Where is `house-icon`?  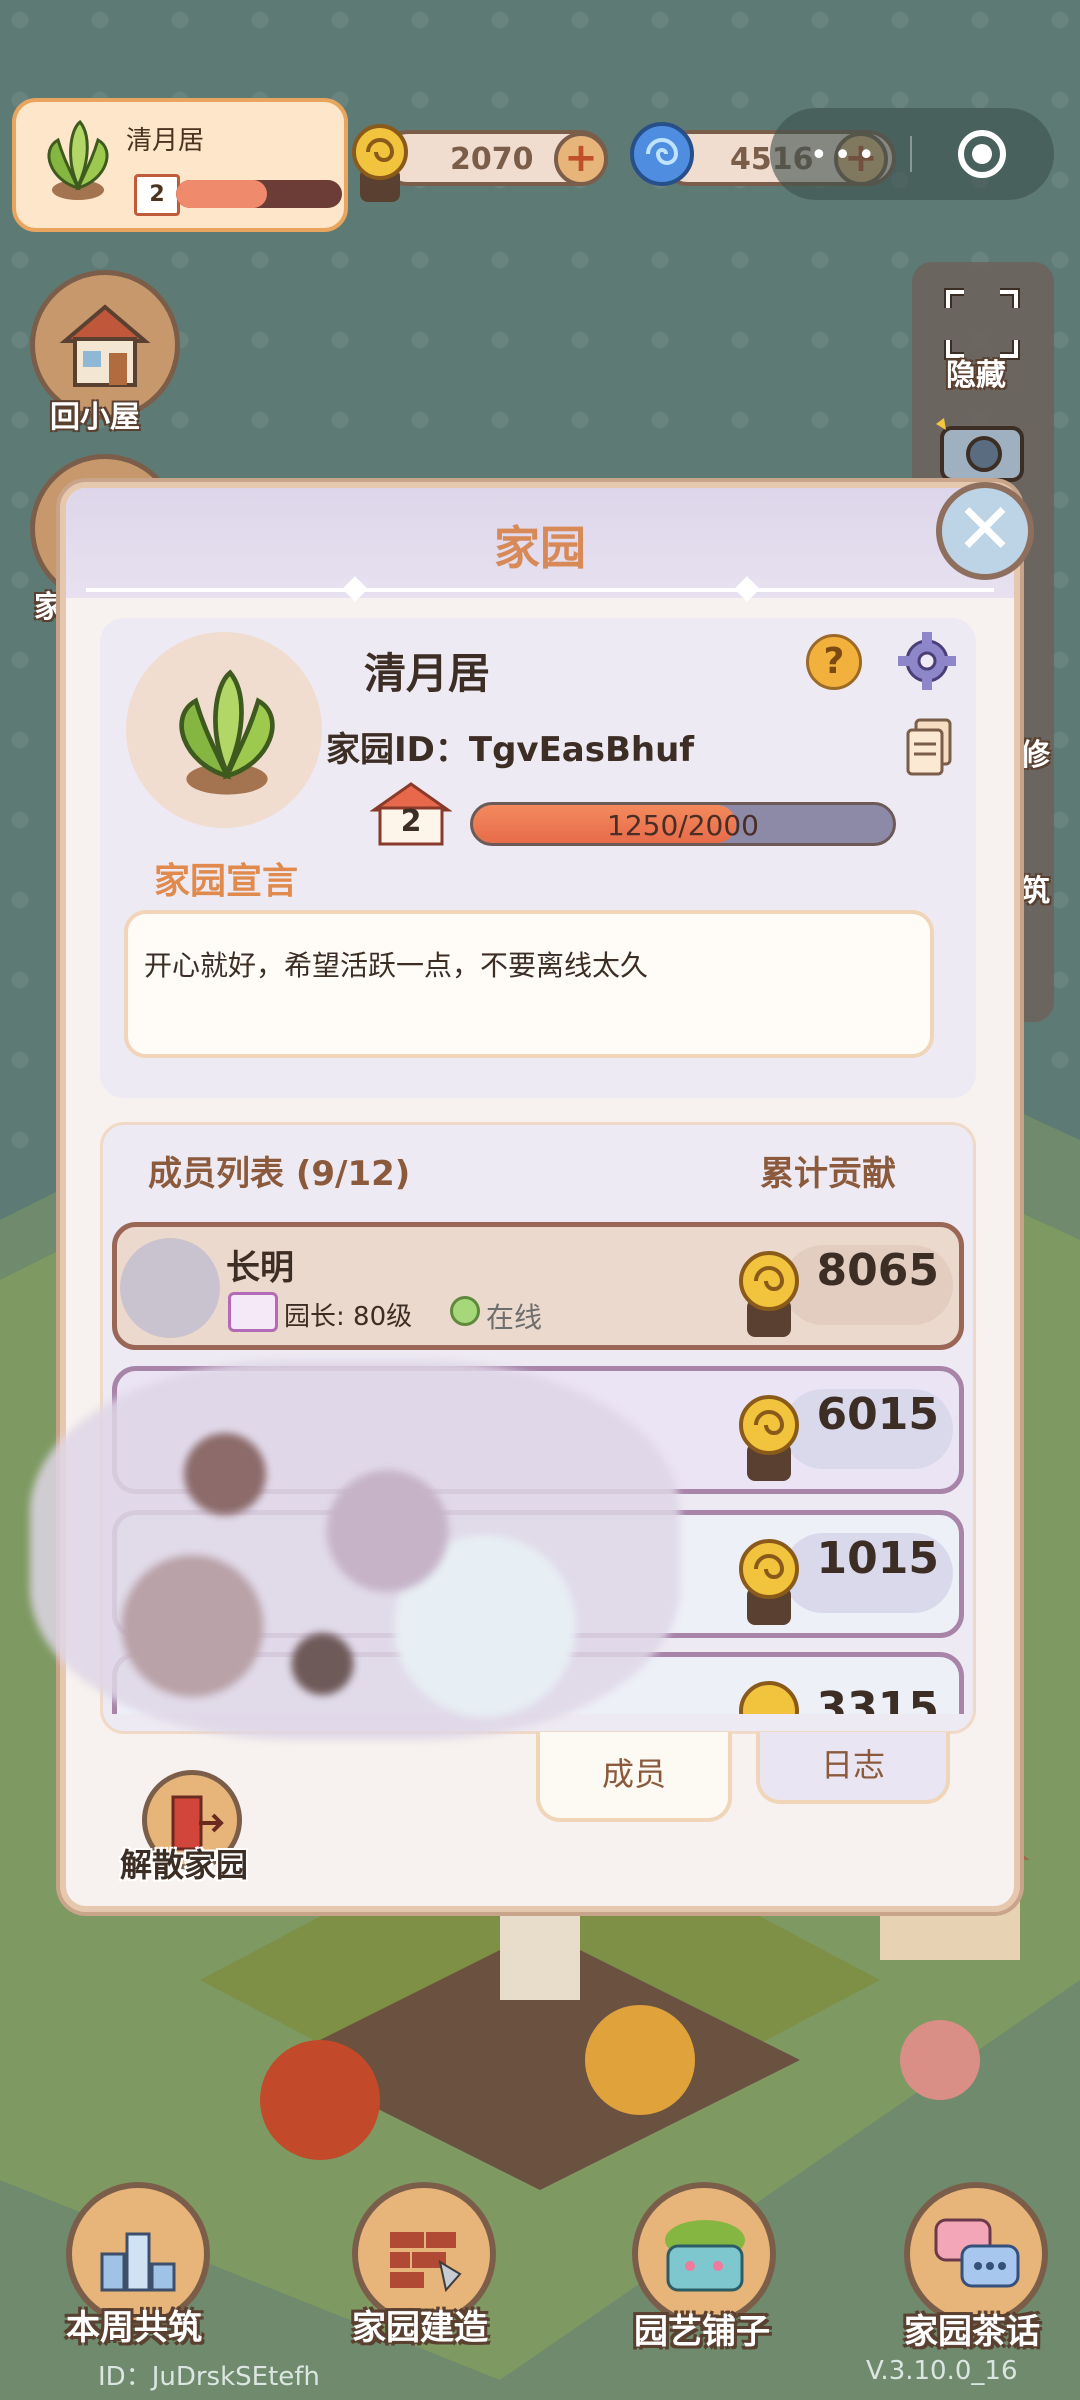
house-icon is located at coordinates (105, 345).